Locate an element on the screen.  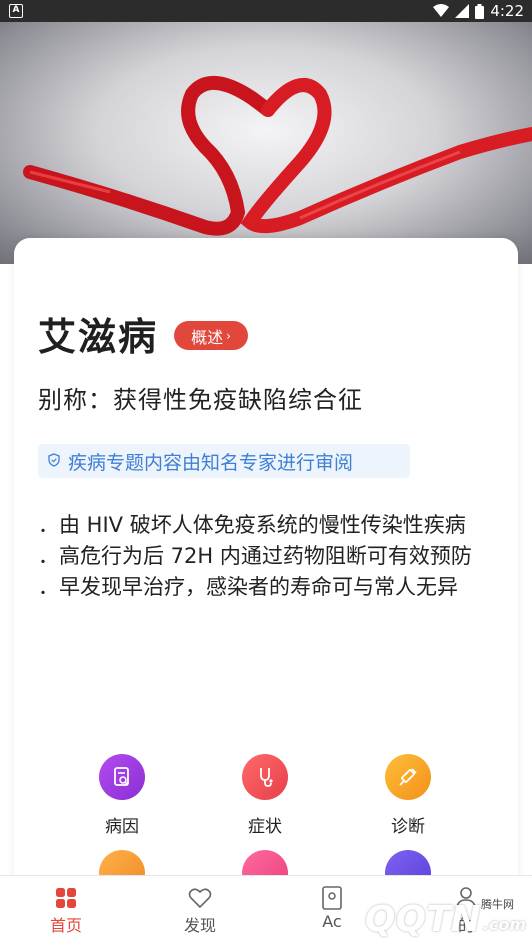
wifi-icon is located at coordinates (441, 11).